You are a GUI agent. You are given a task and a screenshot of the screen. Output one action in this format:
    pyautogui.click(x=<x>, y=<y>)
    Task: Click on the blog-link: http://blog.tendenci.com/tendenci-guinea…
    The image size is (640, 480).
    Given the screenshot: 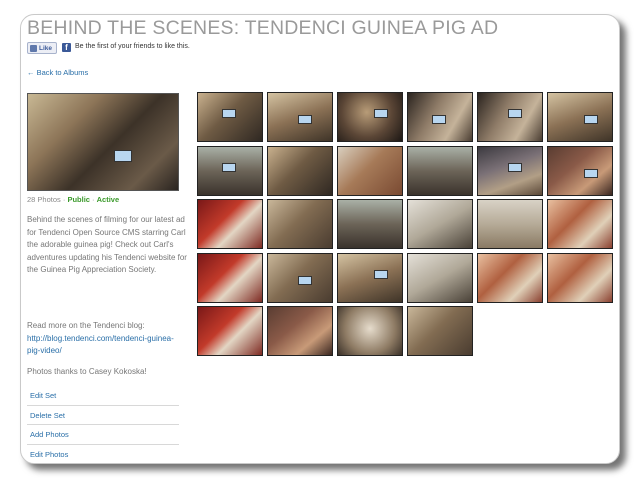 What is the action you would take?
    pyautogui.click(x=107, y=345)
    